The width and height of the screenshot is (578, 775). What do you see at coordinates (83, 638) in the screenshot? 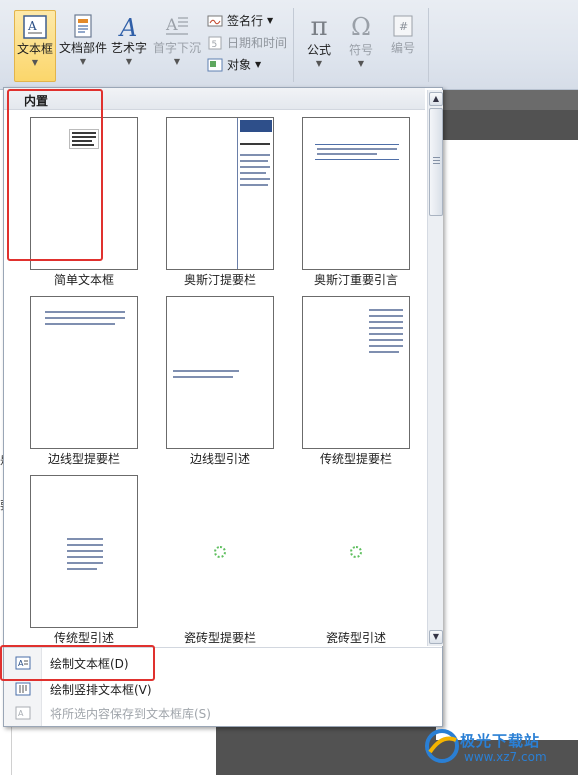
I see `gallery-item-label: 传统型引述` at bounding box center [83, 638].